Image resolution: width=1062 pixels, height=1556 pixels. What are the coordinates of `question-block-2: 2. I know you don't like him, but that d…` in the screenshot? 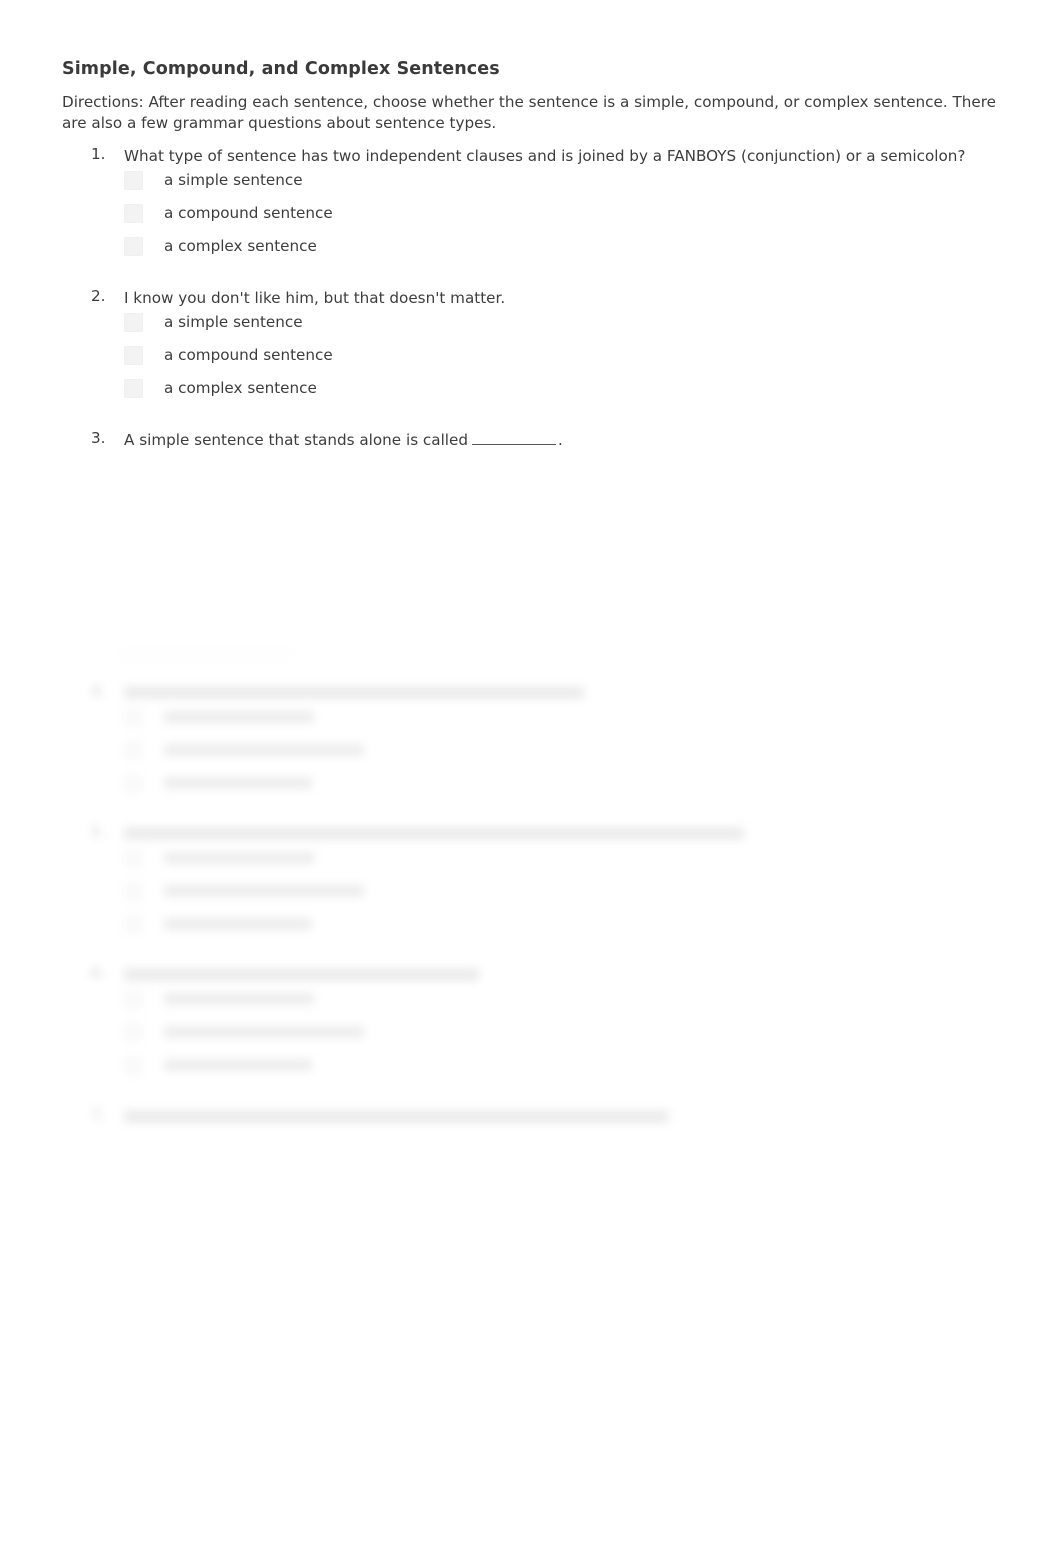 It's located at (500, 342).